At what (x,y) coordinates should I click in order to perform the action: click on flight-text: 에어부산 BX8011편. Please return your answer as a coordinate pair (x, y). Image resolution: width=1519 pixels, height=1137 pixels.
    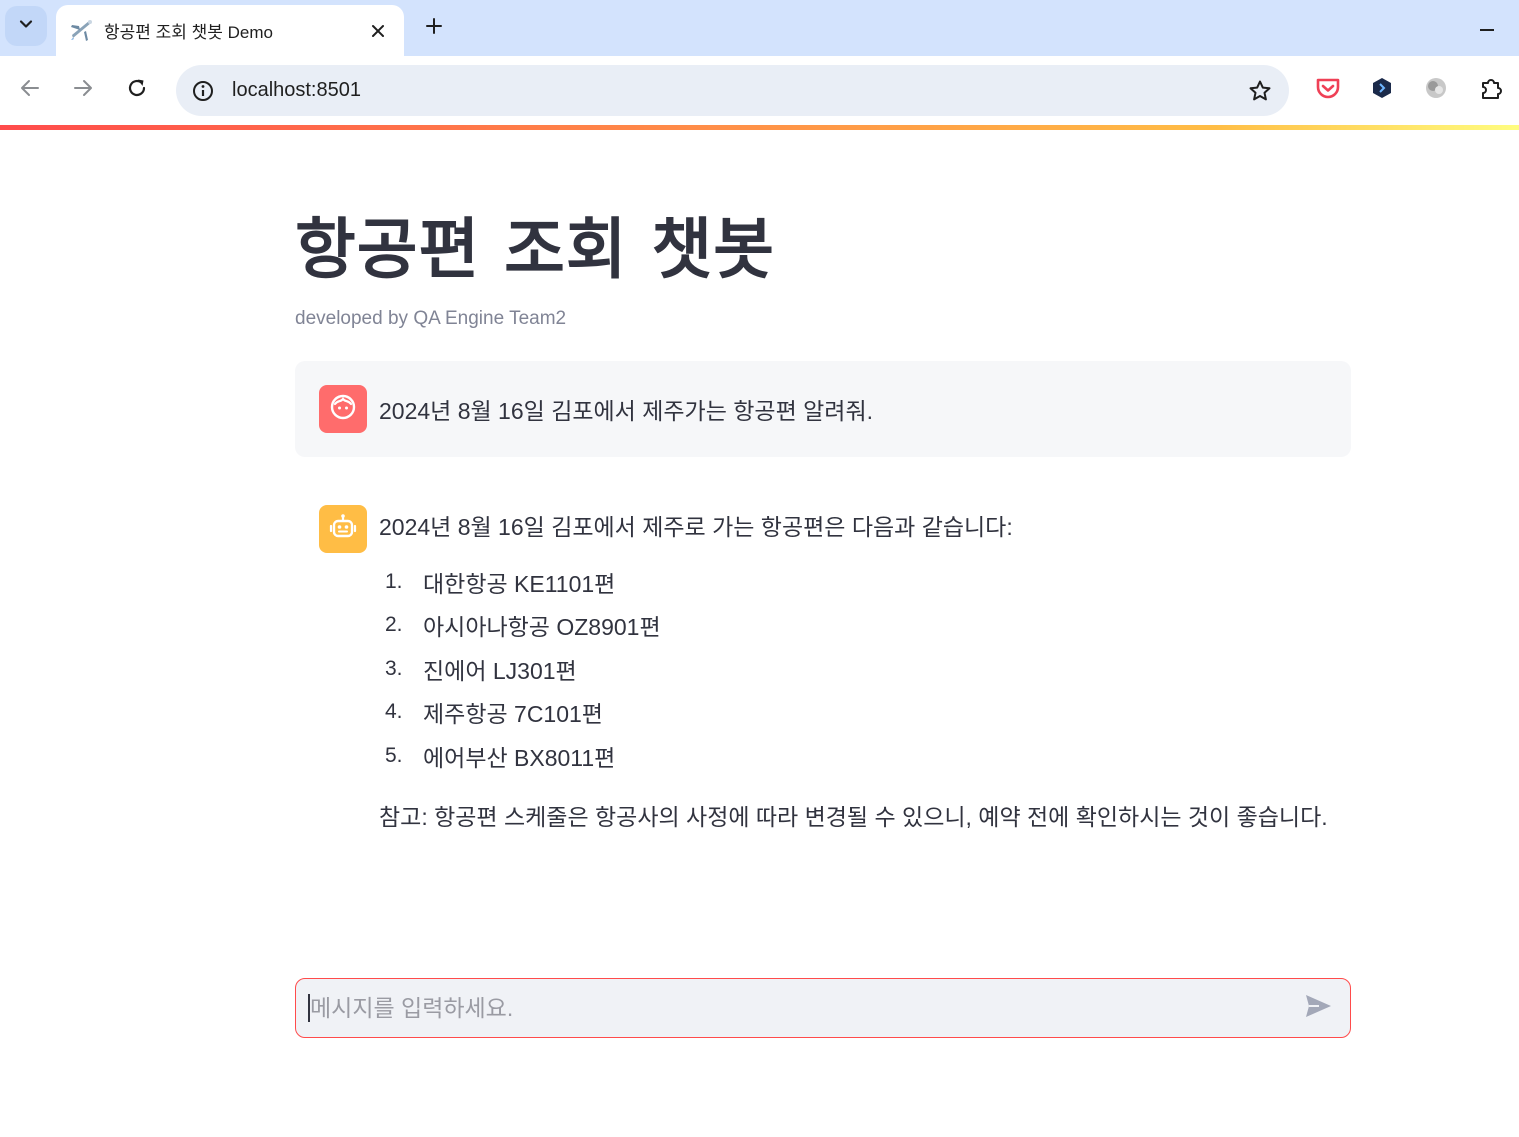
    Looking at the image, I should click on (519, 757).